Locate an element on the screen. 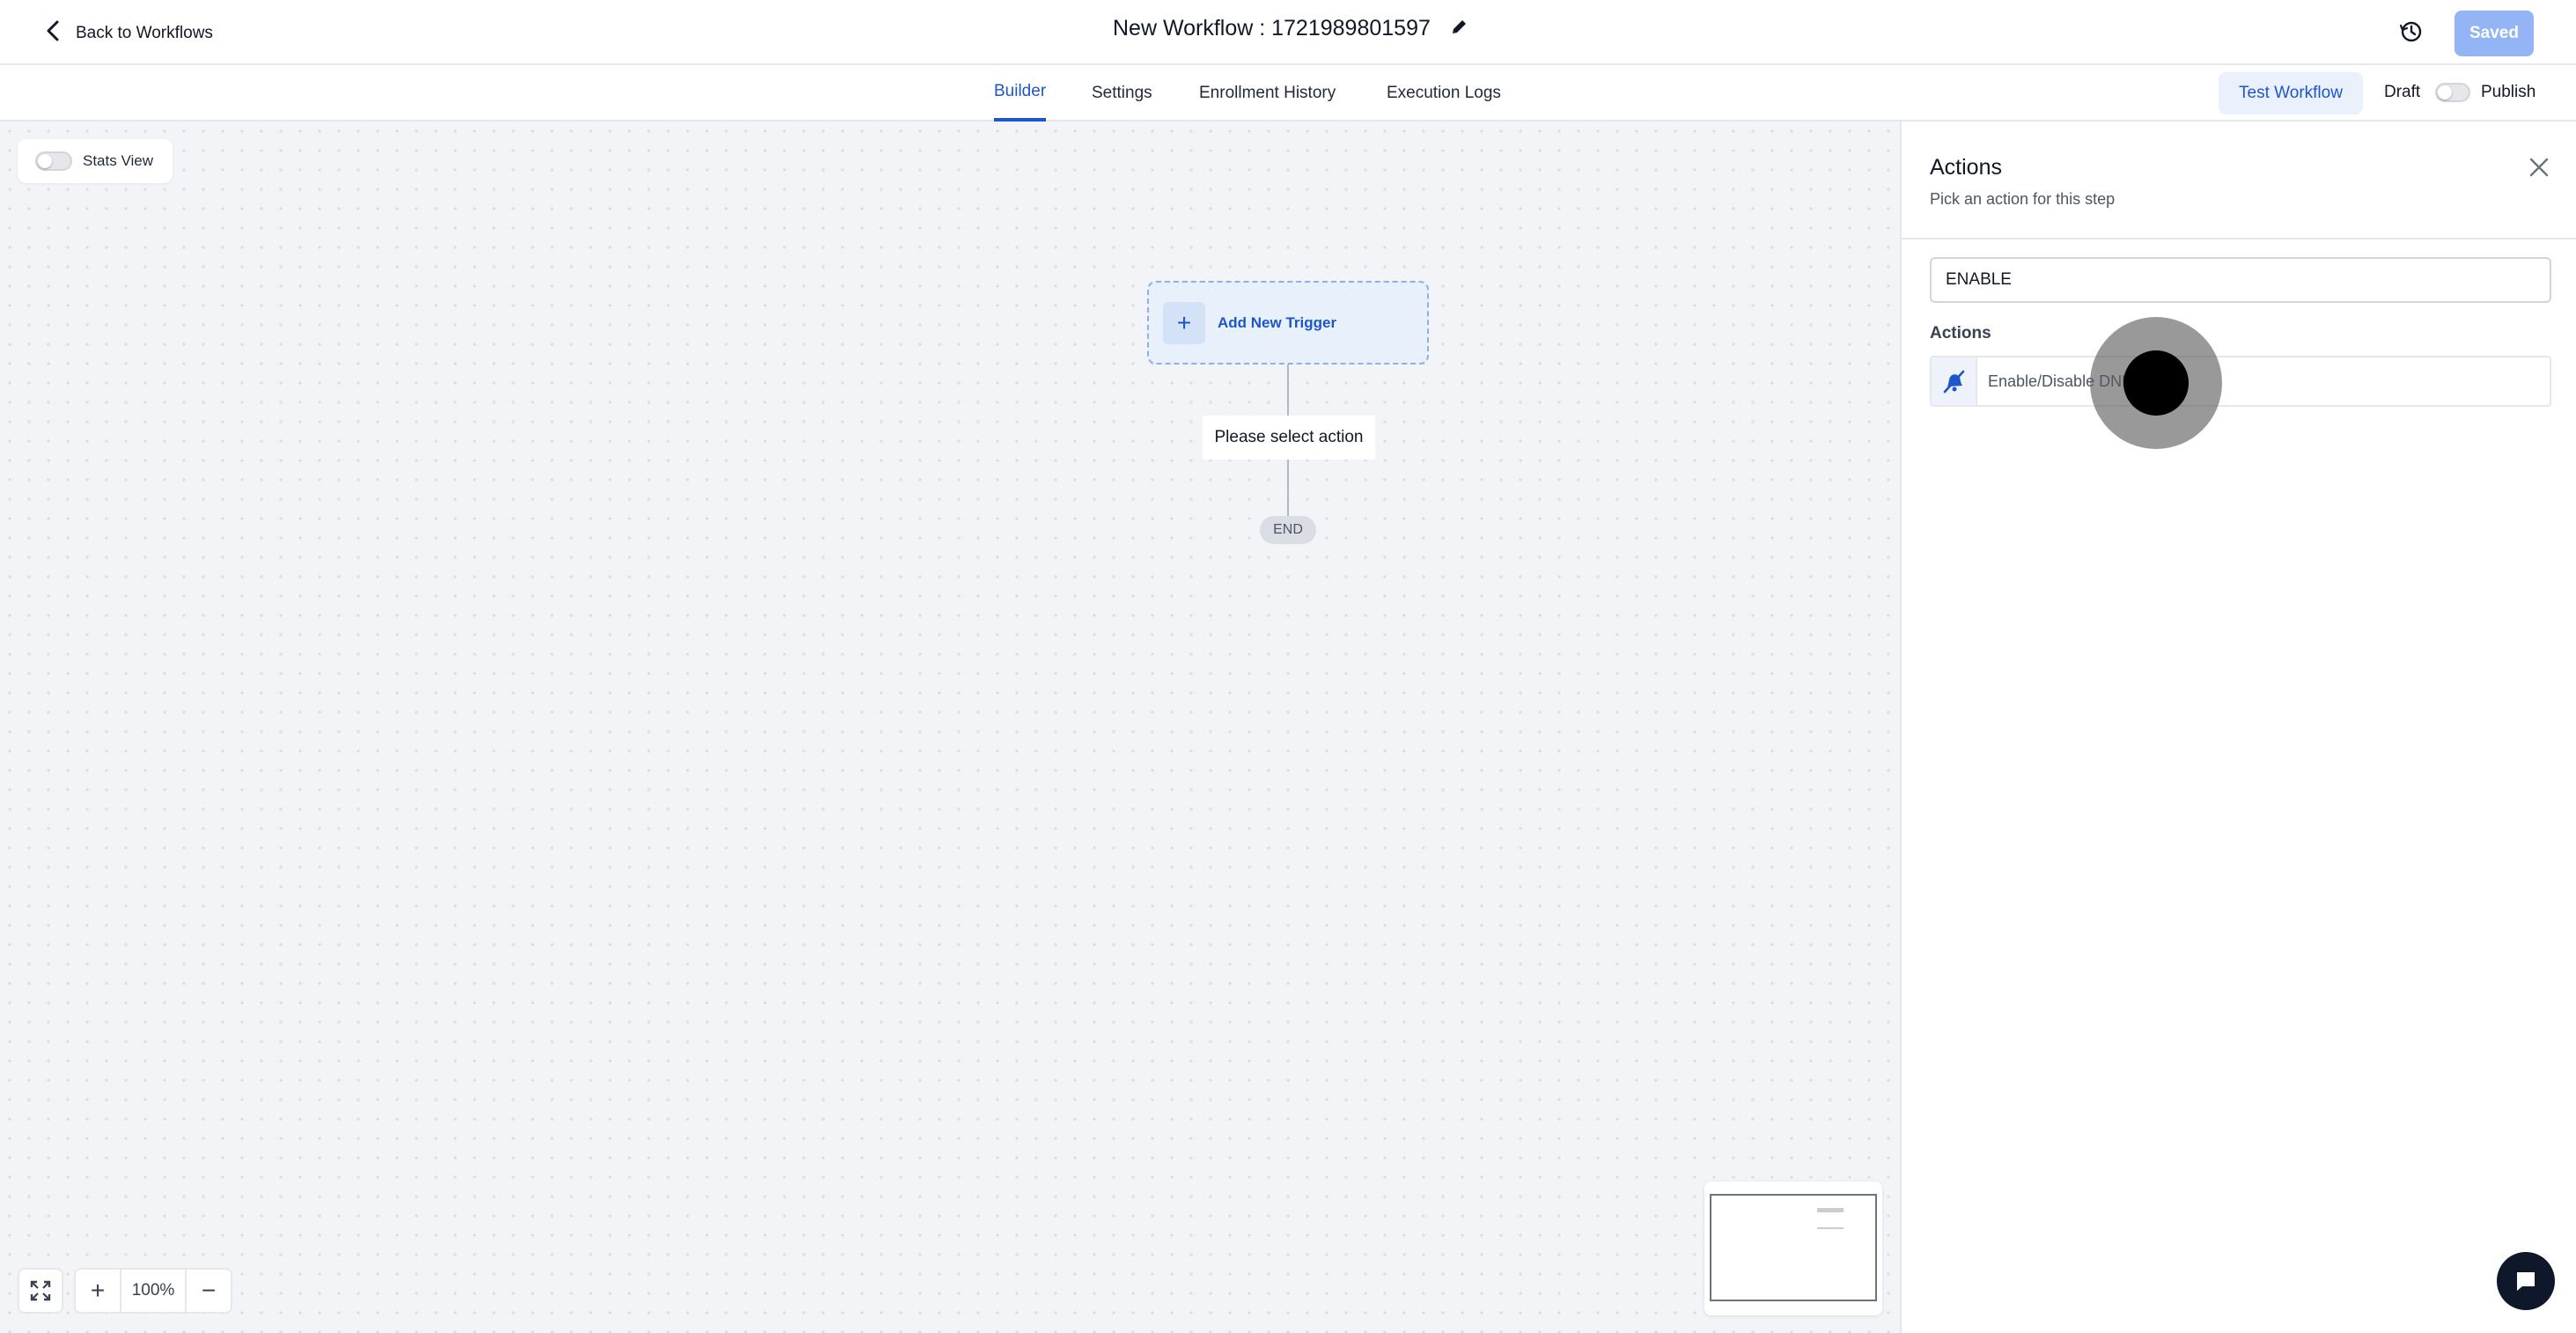  action-search-input is located at coordinates (2241, 280).